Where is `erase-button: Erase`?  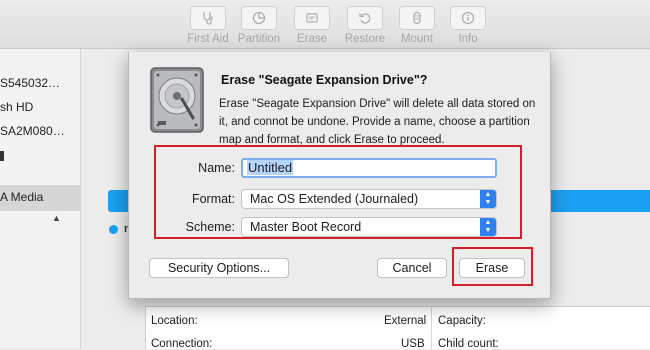 erase-button: Erase is located at coordinates (492, 268).